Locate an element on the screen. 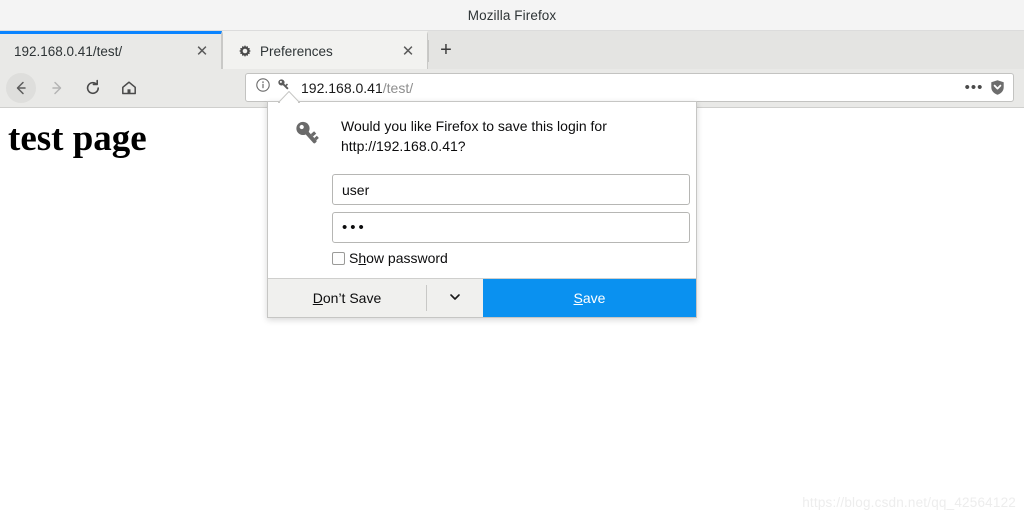 The width and height of the screenshot is (1024, 526). back-arrow-icon is located at coordinates (21, 88).